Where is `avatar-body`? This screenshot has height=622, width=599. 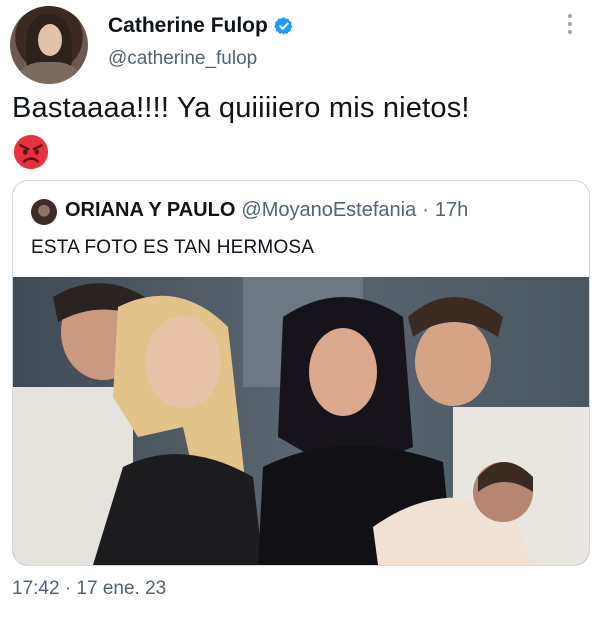 avatar-body is located at coordinates (49, 73).